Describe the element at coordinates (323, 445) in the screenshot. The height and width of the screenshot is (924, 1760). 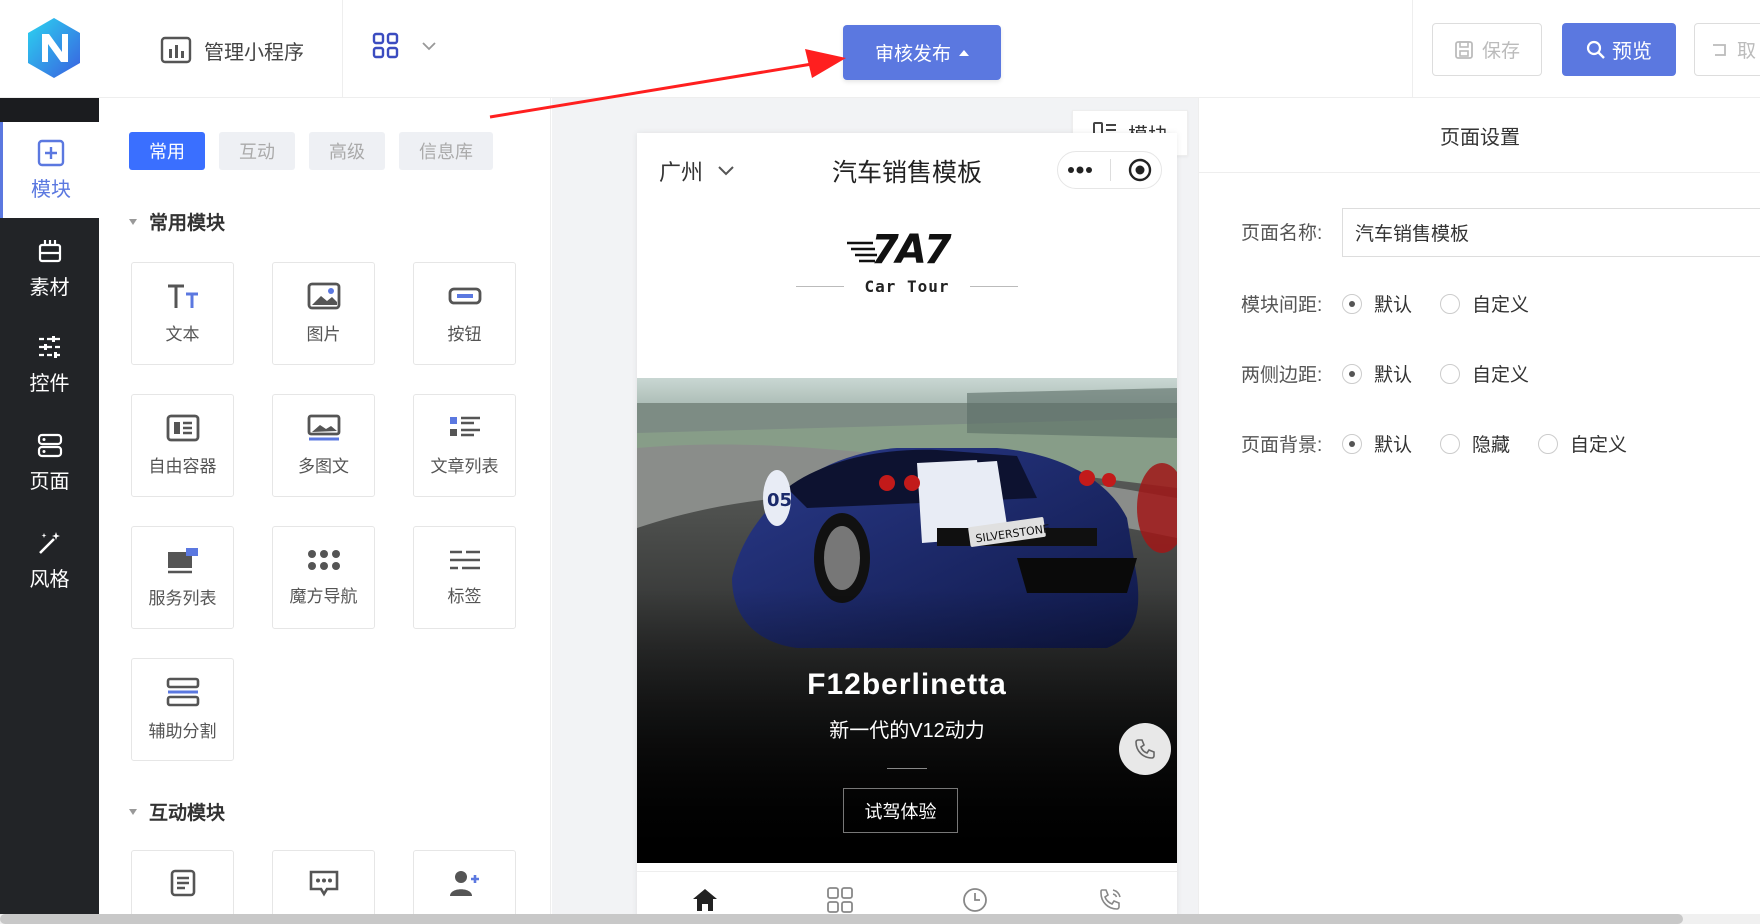
I see `module-multi-image-text: 多图文` at that location.